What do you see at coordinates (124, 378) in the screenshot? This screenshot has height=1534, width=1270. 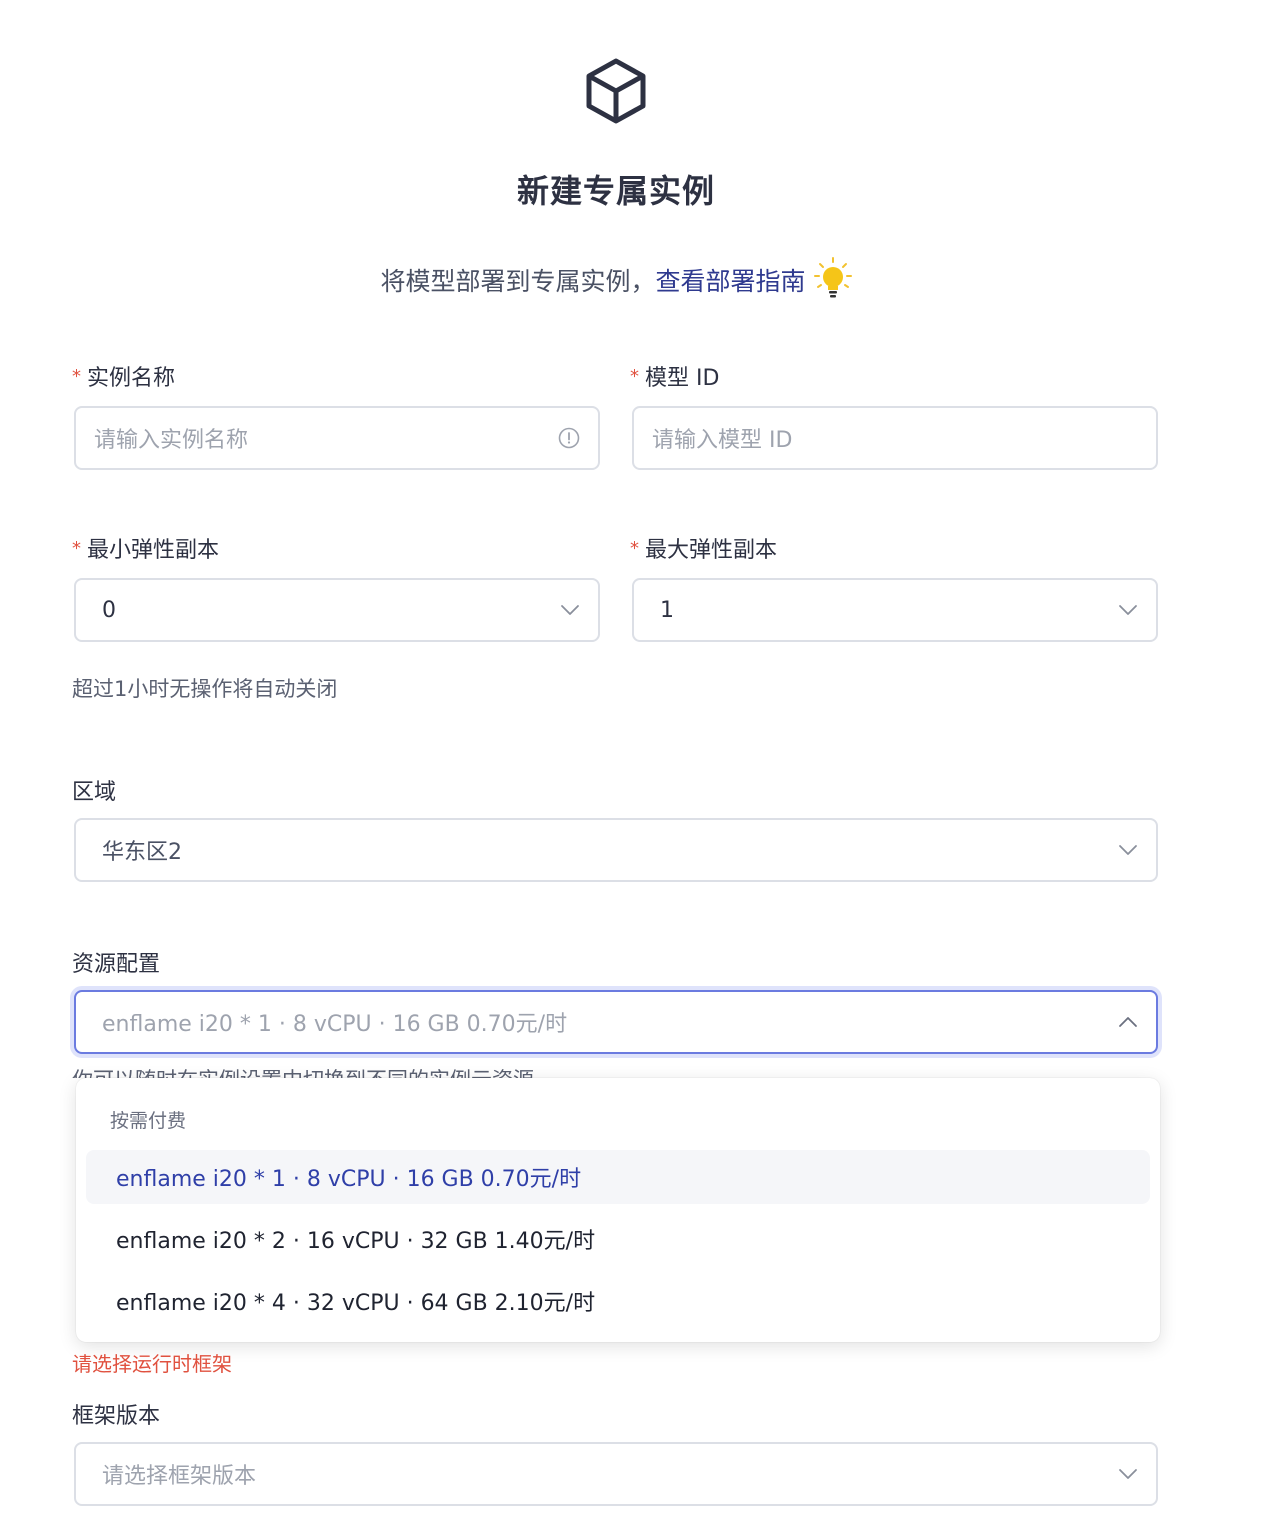 I see `instance-name-label: * 实例名称` at bounding box center [124, 378].